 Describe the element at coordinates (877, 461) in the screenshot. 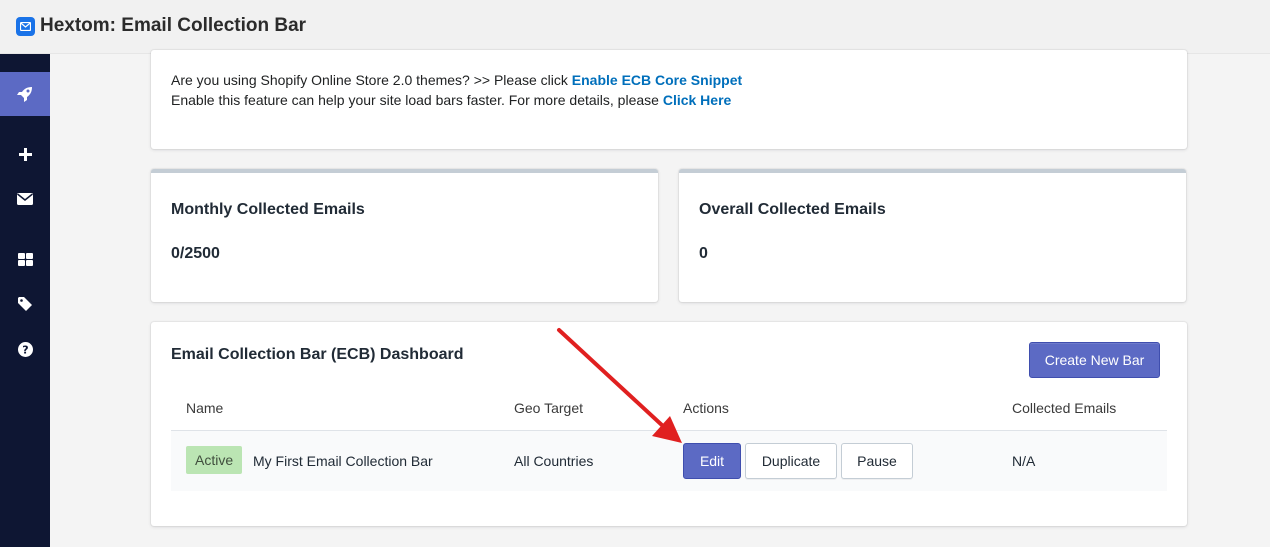

I see `pause-button: Pause` at that location.